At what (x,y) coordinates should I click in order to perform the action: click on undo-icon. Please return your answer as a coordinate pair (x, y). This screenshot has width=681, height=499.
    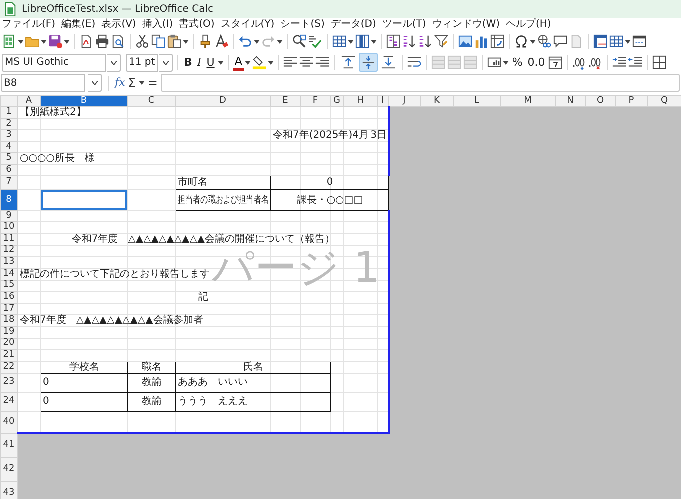
    Looking at the image, I should click on (245, 41).